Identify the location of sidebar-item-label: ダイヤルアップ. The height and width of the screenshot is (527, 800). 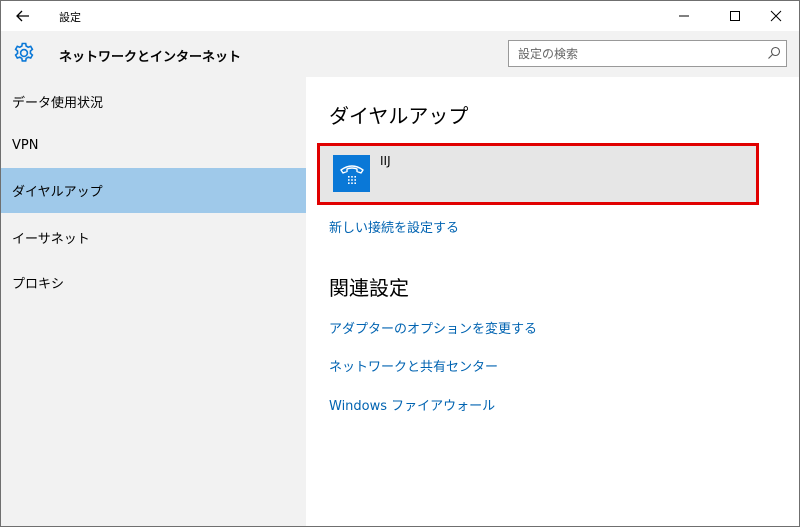
(57, 192).